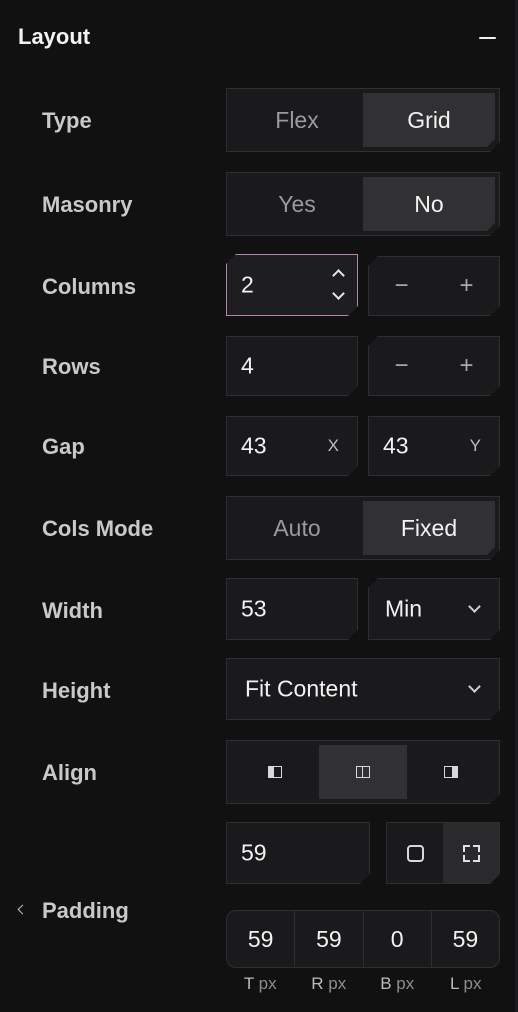 This screenshot has width=518, height=1012. I want to click on padding-uniform-button, so click(415, 853).